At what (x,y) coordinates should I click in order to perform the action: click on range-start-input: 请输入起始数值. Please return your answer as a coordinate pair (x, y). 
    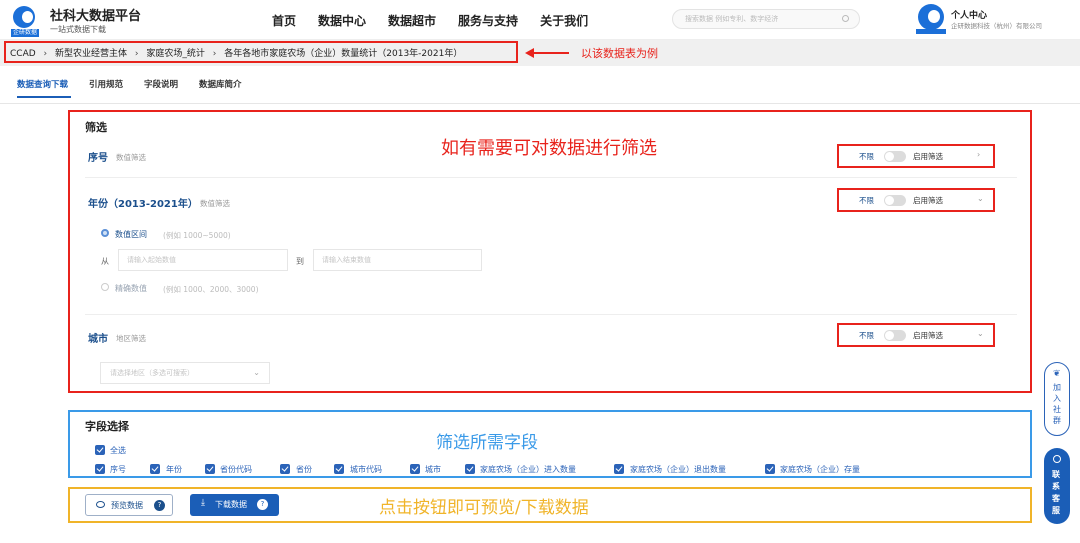
    Looking at the image, I should click on (203, 260).